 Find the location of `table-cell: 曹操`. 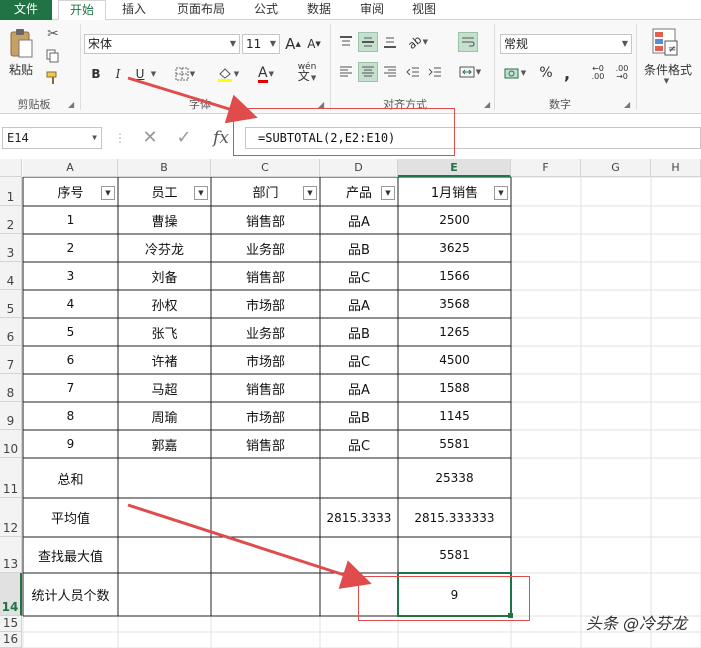

table-cell: 曹操 is located at coordinates (164, 220).